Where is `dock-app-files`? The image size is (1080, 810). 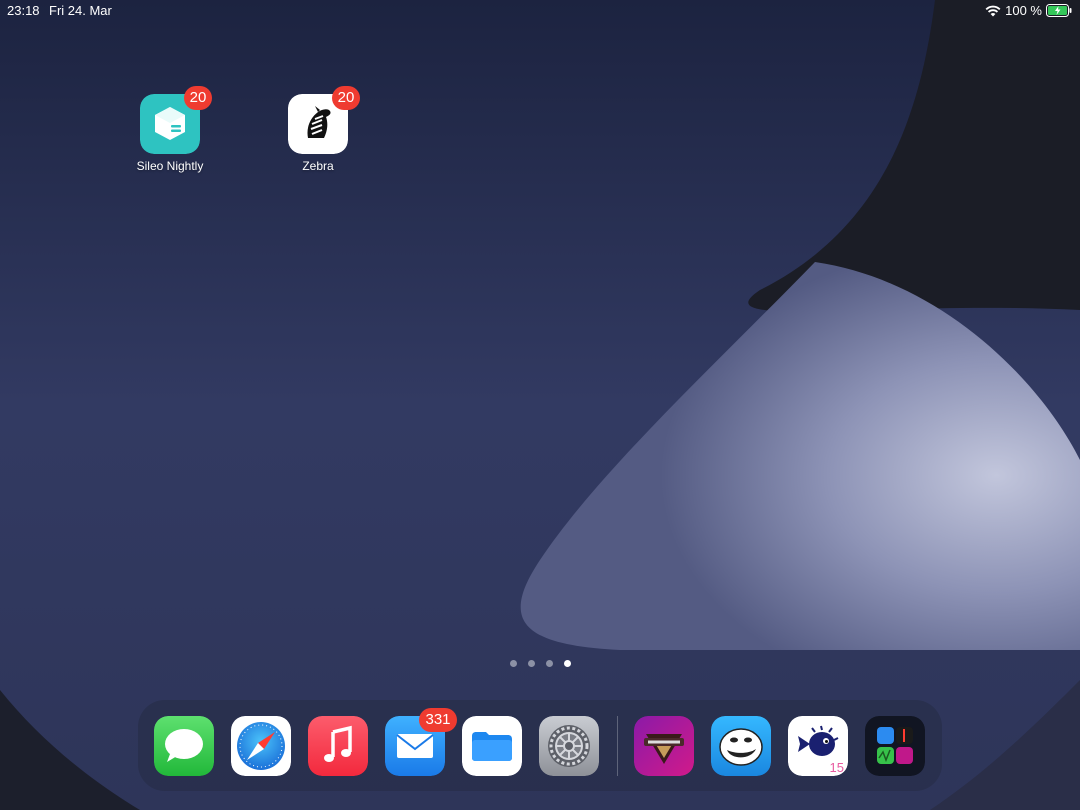
dock-app-files is located at coordinates (492, 746).